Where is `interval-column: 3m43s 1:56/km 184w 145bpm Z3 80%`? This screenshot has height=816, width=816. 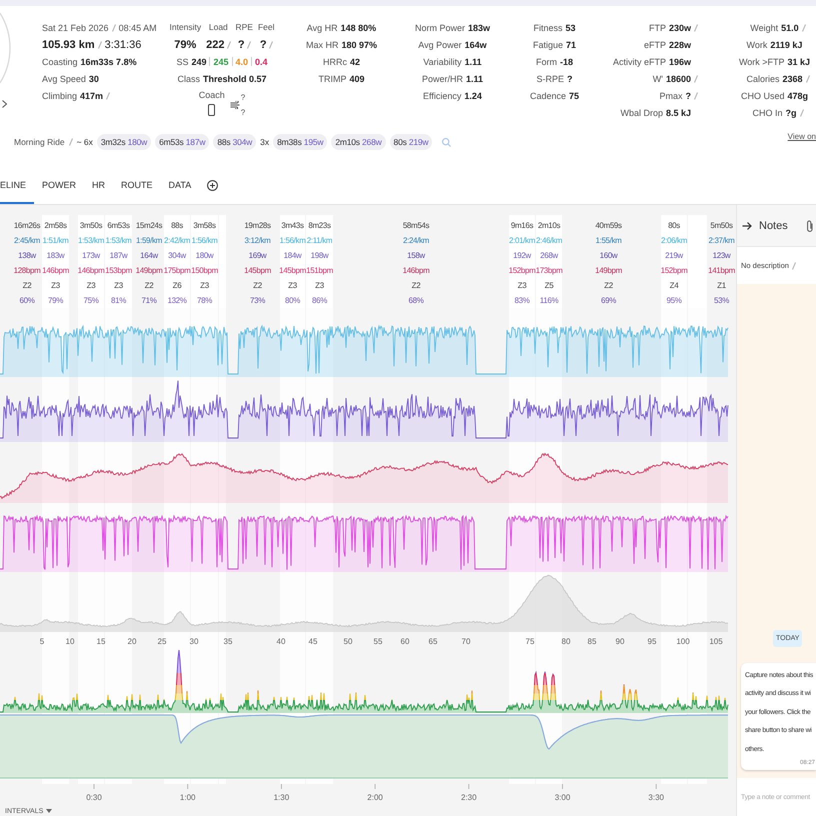
interval-column: 3m43s 1:56/km 184w 145bpm Z3 80% is located at coordinates (292, 261).